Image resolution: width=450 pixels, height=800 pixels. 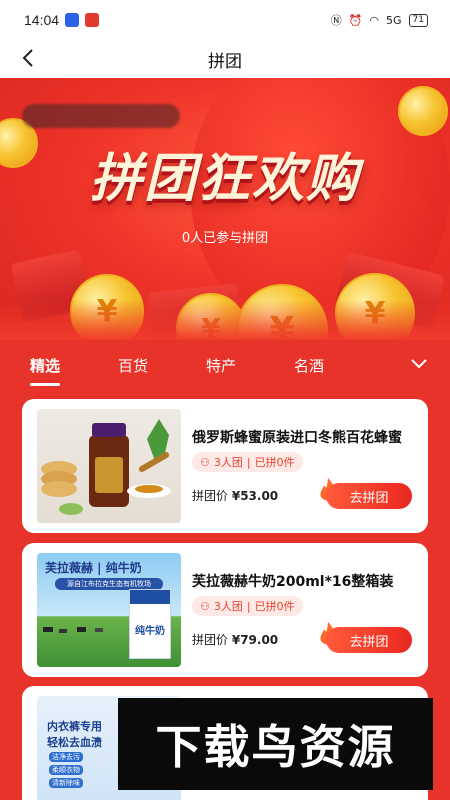 What do you see at coordinates (106, 467) in the screenshot?
I see `honey-jar-image` at bounding box center [106, 467].